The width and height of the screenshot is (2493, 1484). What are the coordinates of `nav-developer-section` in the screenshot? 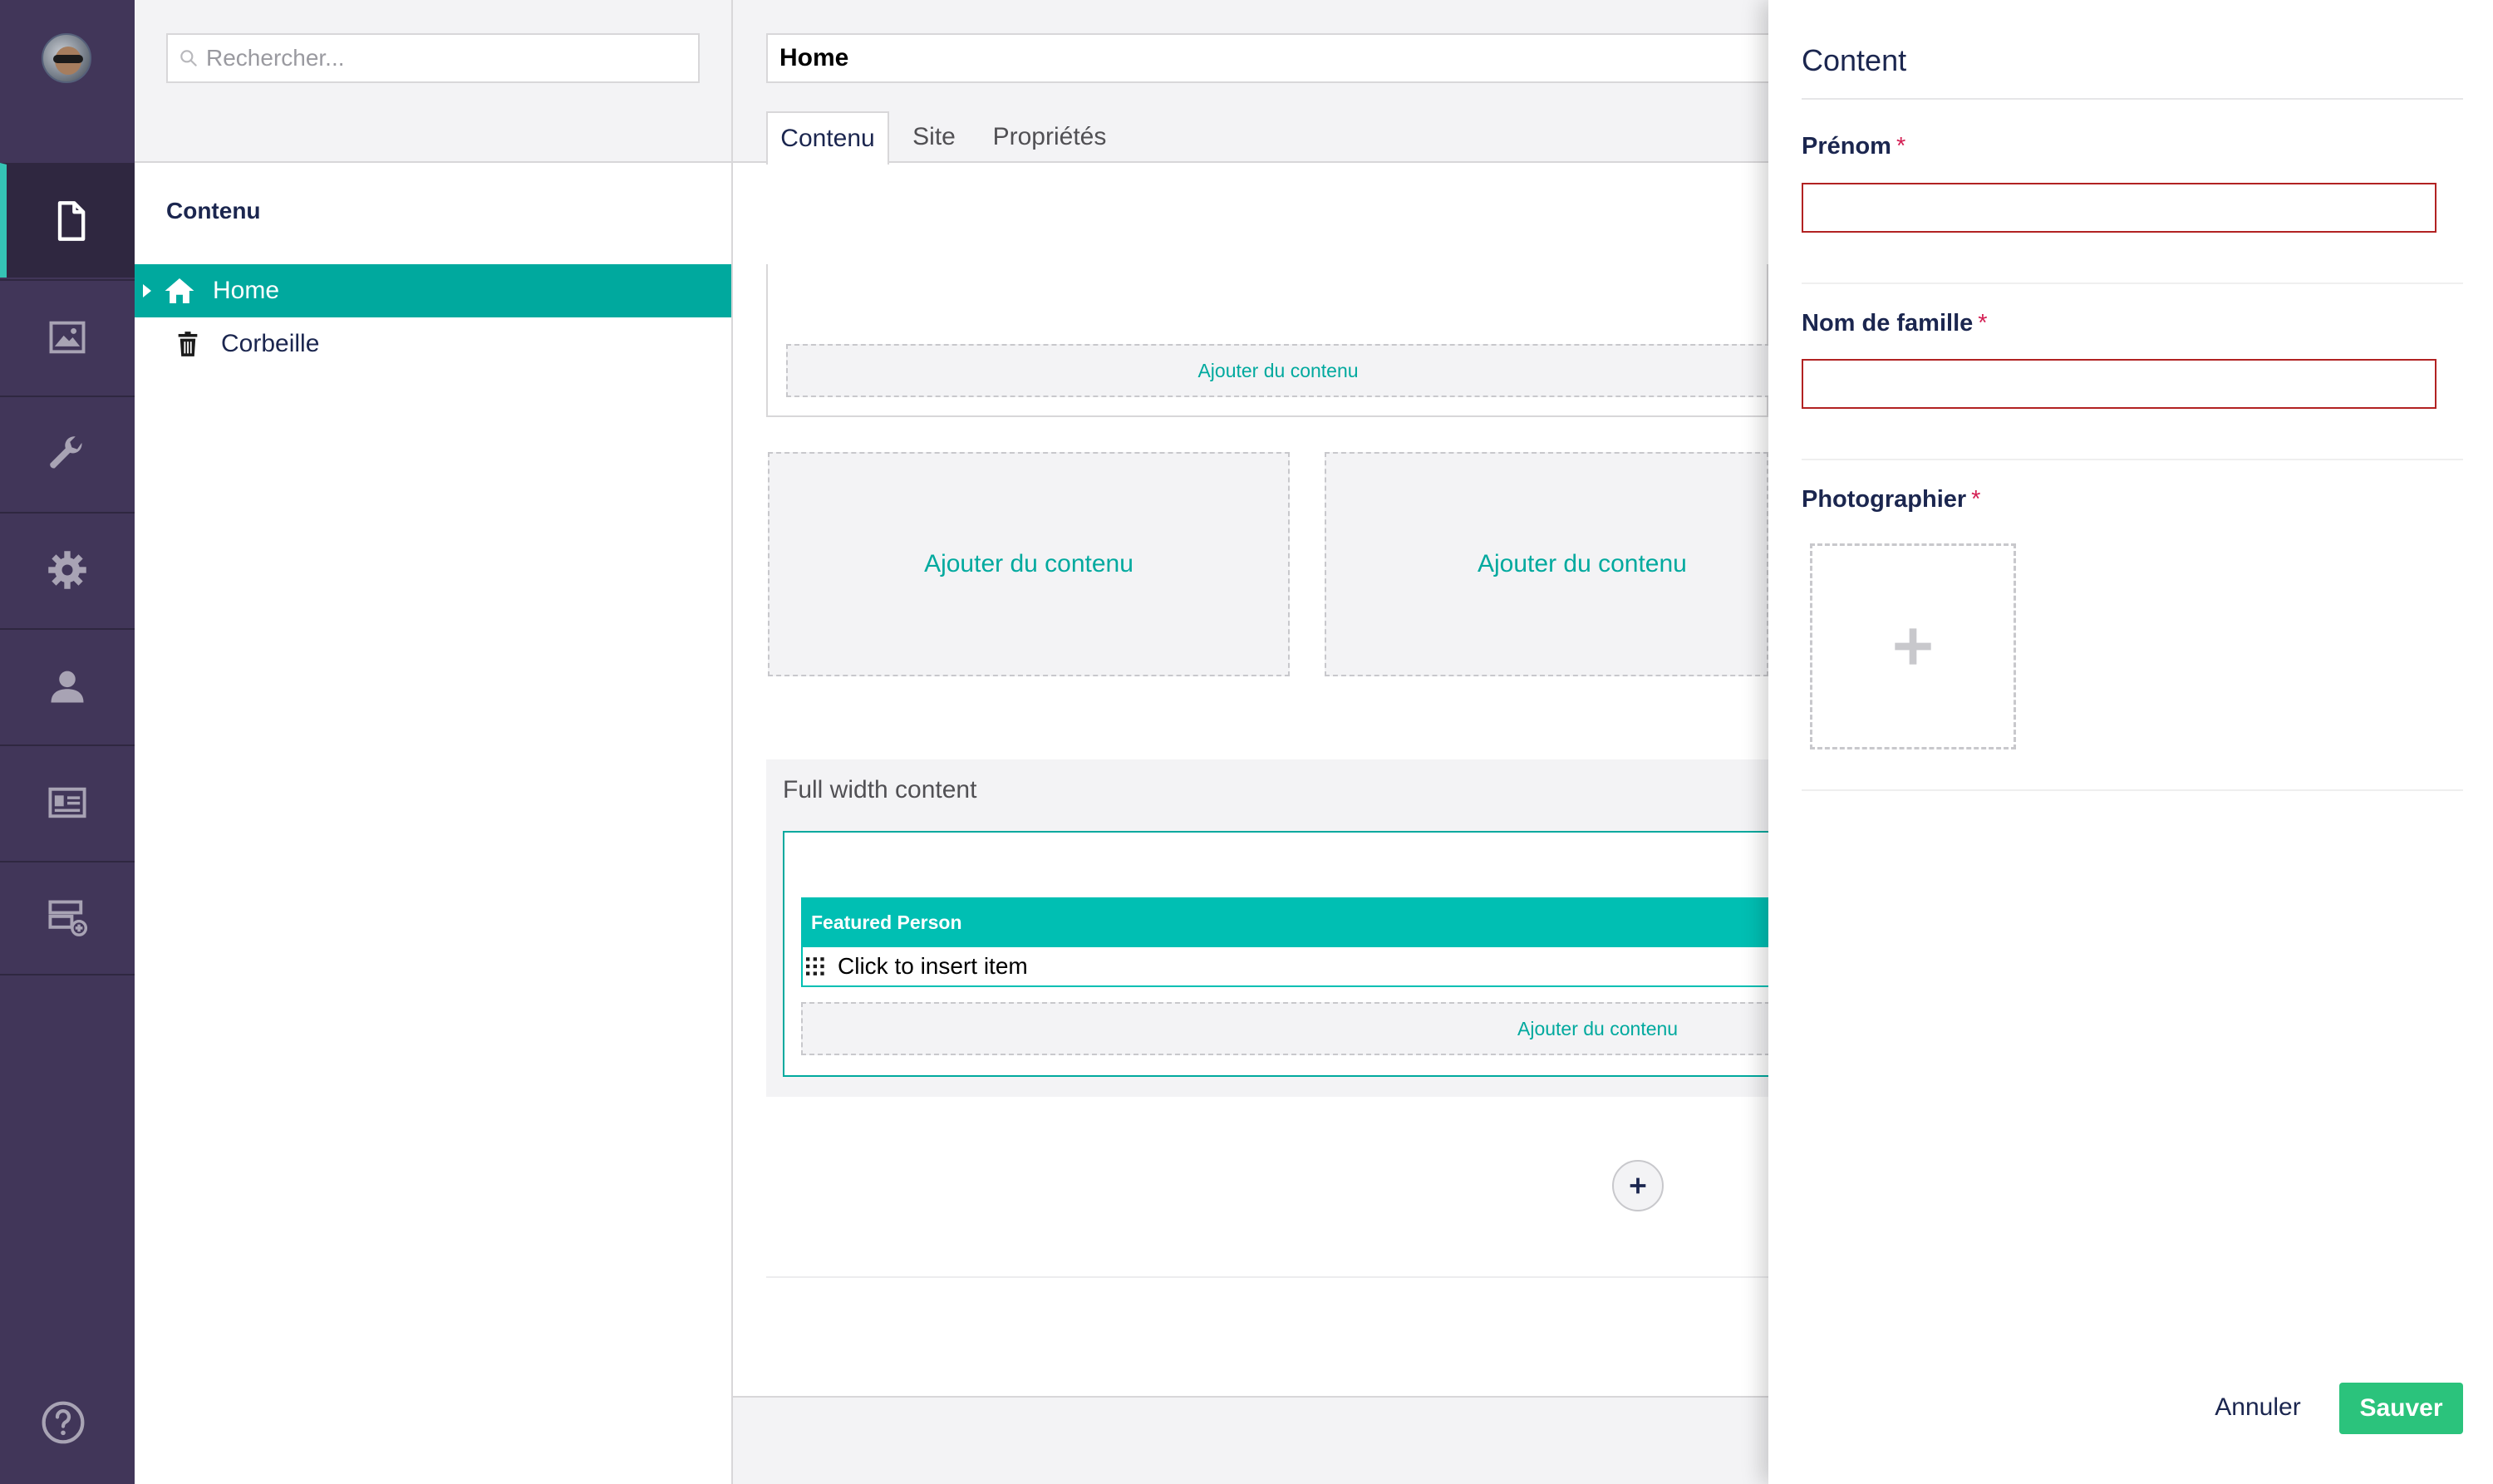 It's located at (67, 569).